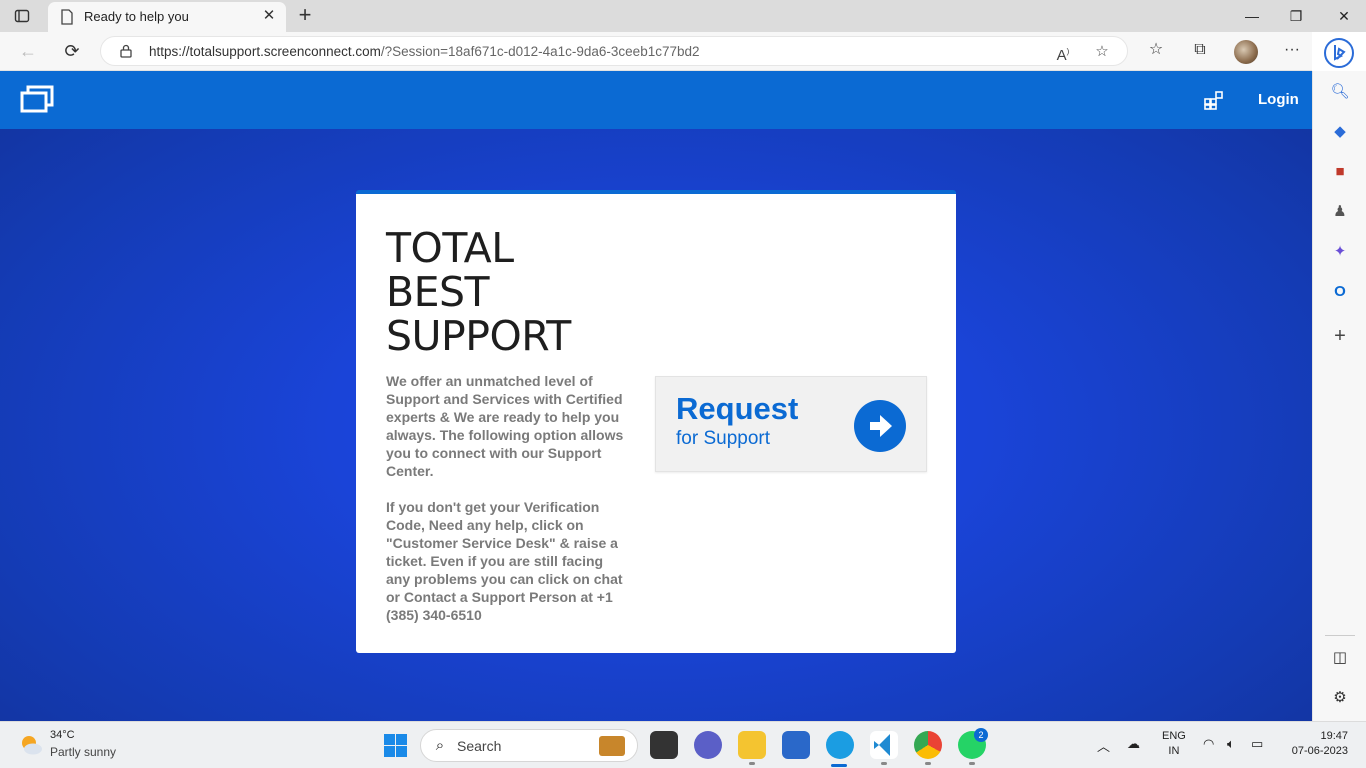  What do you see at coordinates (880, 426) in the screenshot?
I see `arrow-right-icon` at bounding box center [880, 426].